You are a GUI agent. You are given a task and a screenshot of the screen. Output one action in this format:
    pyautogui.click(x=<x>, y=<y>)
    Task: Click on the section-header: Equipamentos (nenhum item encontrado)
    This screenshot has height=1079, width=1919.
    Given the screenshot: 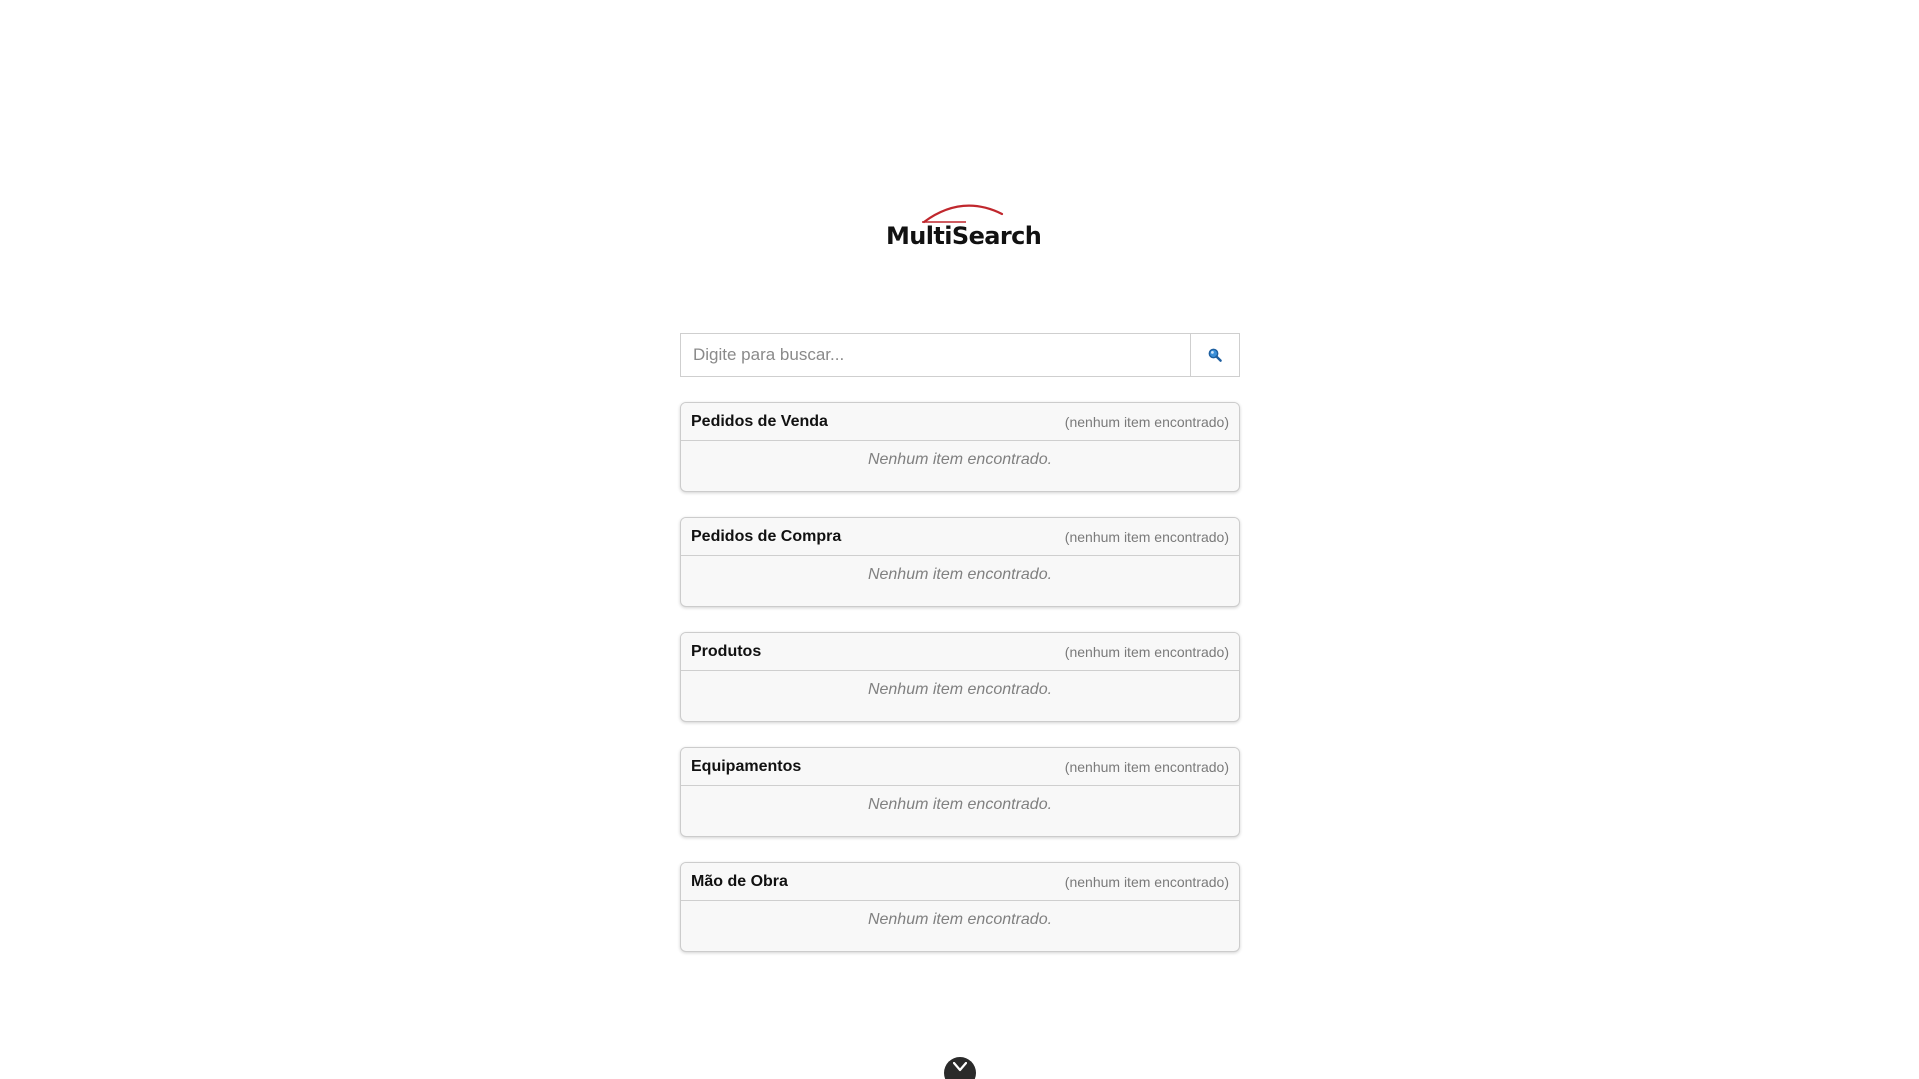 What is the action you would take?
    pyautogui.click(x=960, y=767)
    